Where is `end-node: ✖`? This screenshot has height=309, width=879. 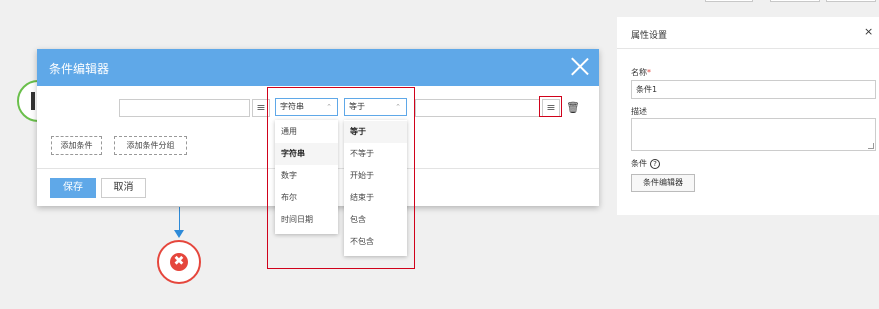 end-node: ✖ is located at coordinates (179, 262).